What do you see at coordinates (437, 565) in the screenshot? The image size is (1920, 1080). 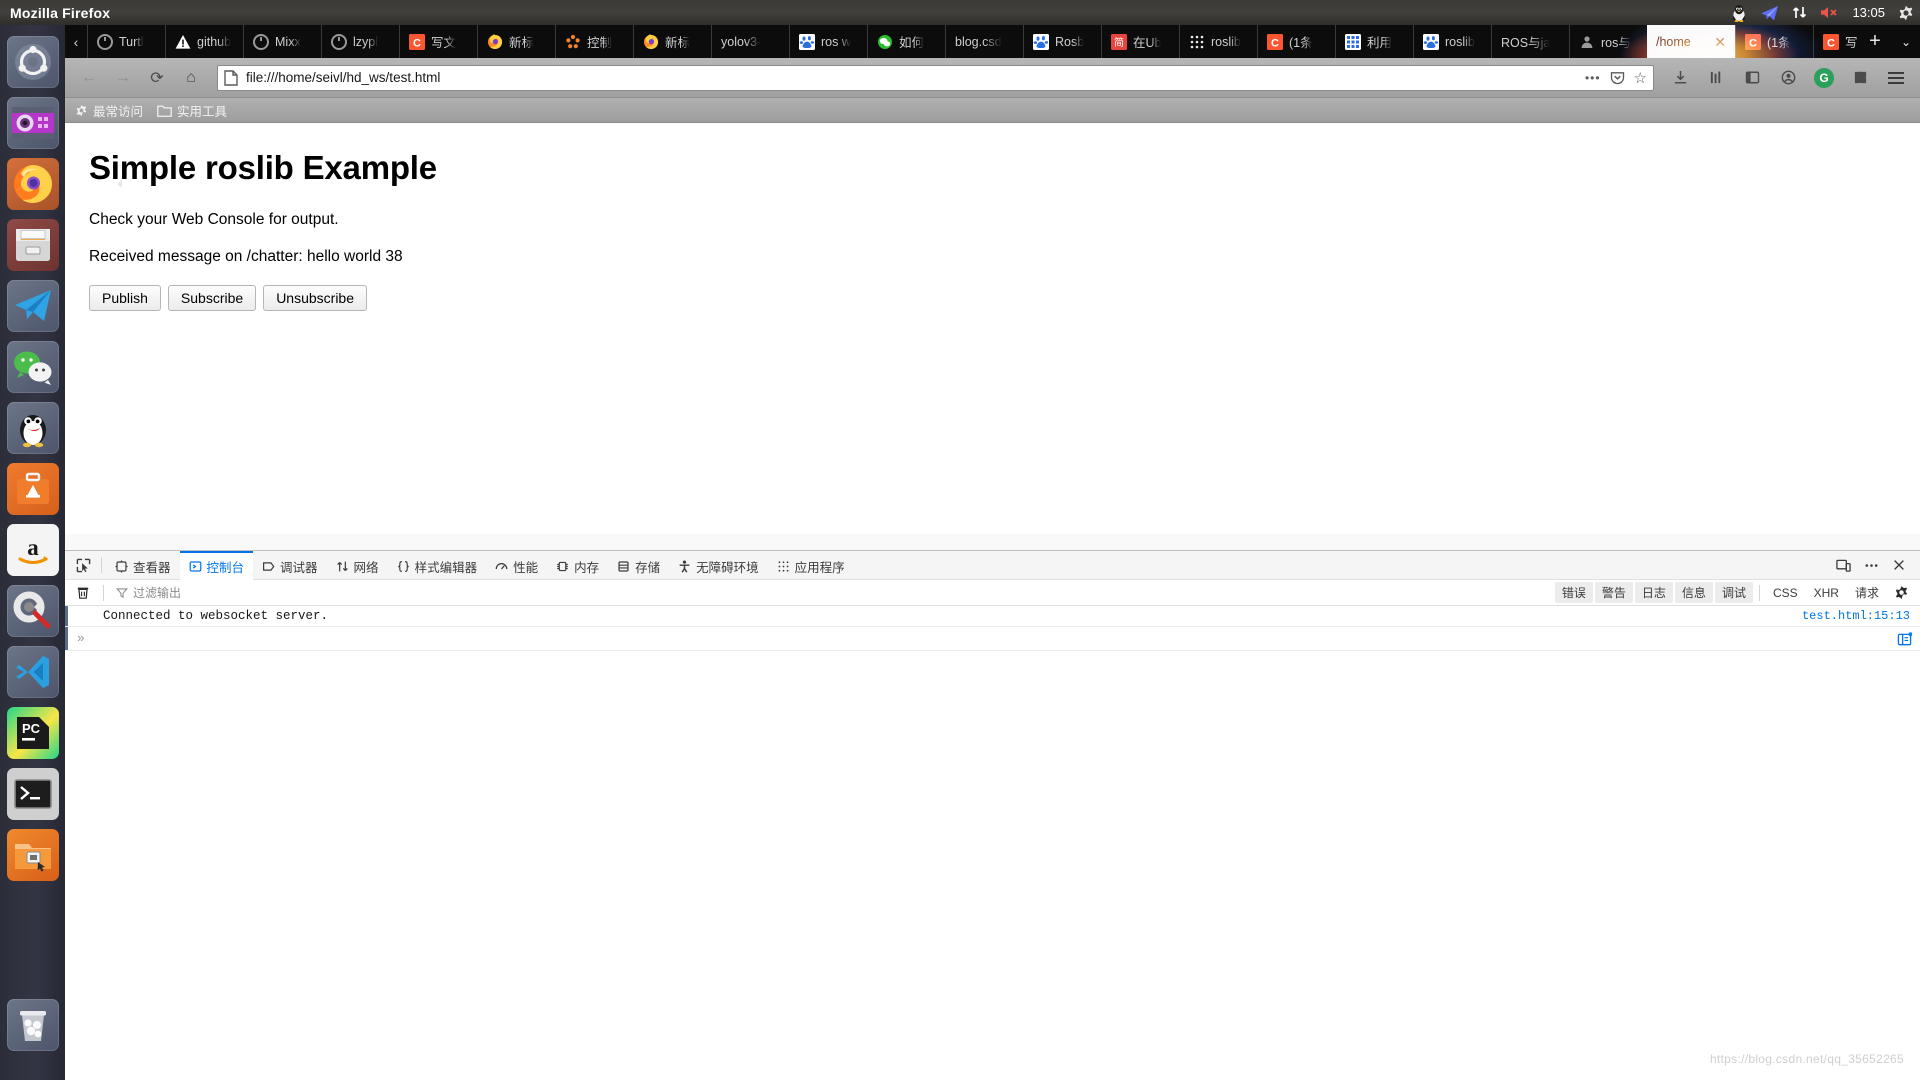 I see `tab-style-editor: 样式编辑器` at bounding box center [437, 565].